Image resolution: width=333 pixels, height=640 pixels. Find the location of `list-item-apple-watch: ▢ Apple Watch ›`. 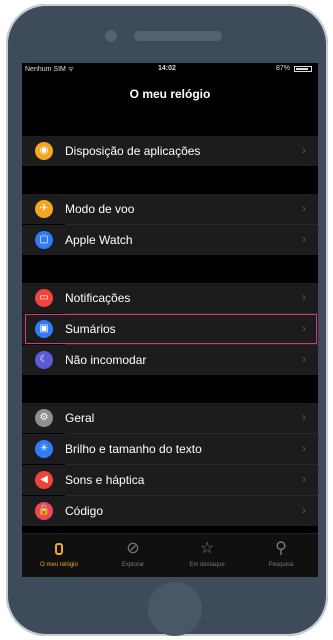

list-item-apple-watch: ▢ Apple Watch › is located at coordinates (170, 240).